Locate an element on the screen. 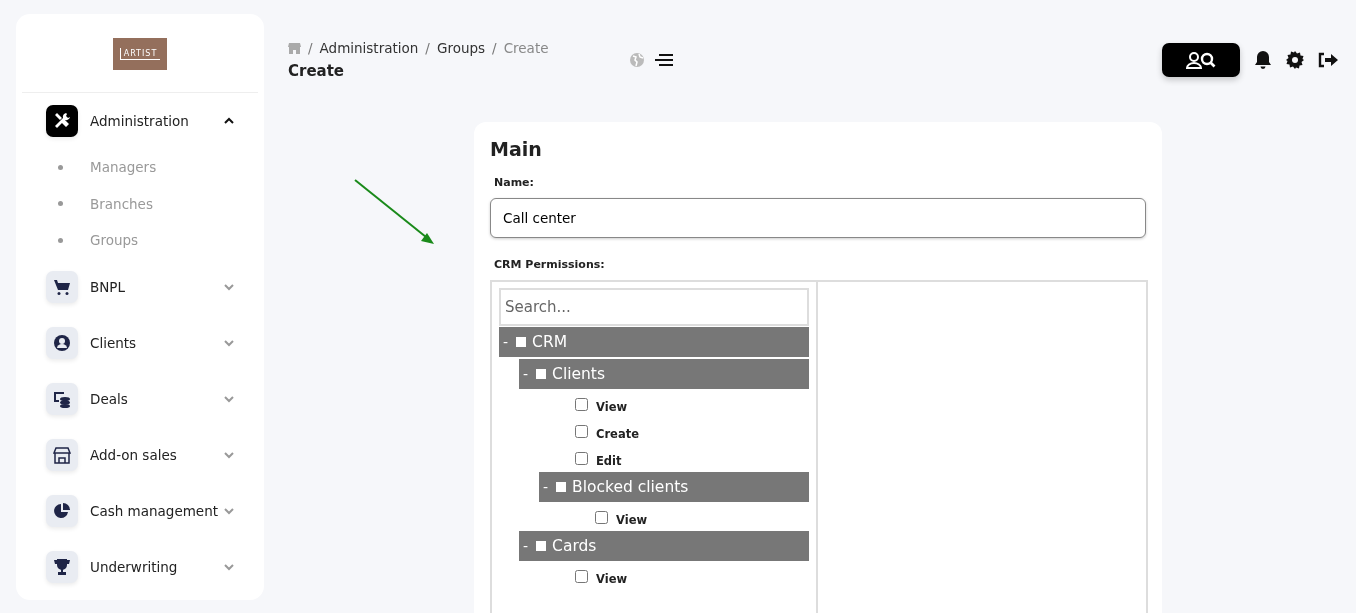  permission-label: Create is located at coordinates (617, 433).